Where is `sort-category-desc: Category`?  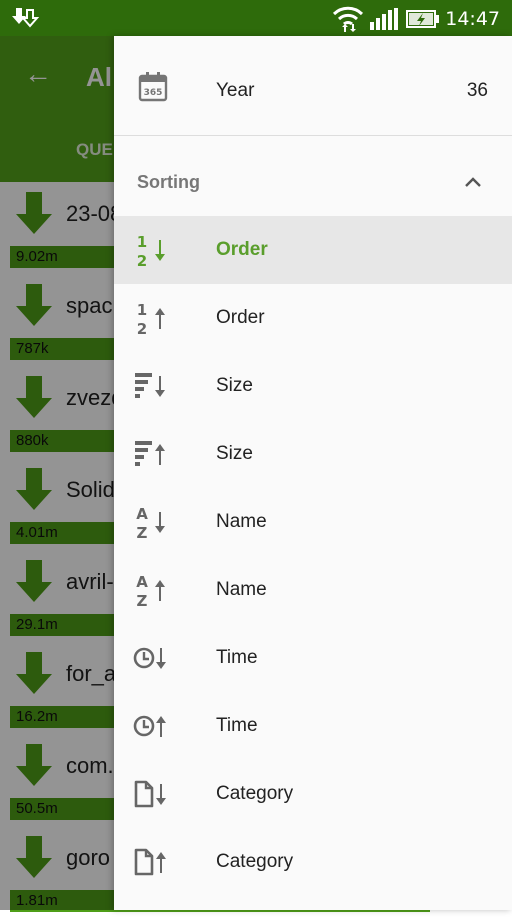 sort-category-desc: Category is located at coordinates (313, 794).